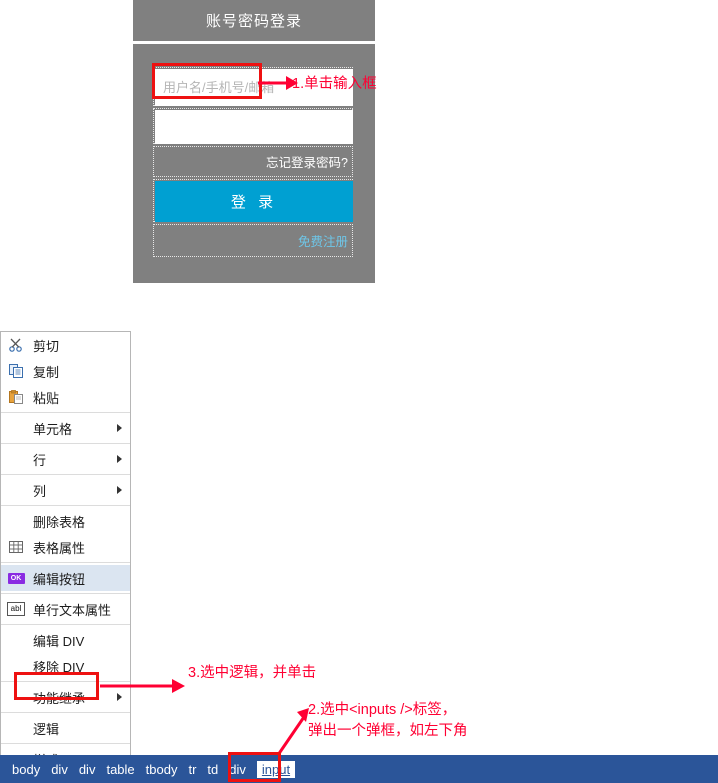 Image resolution: width=718 pixels, height=783 pixels. What do you see at coordinates (16, 345) in the screenshot?
I see `scissors-icon` at bounding box center [16, 345].